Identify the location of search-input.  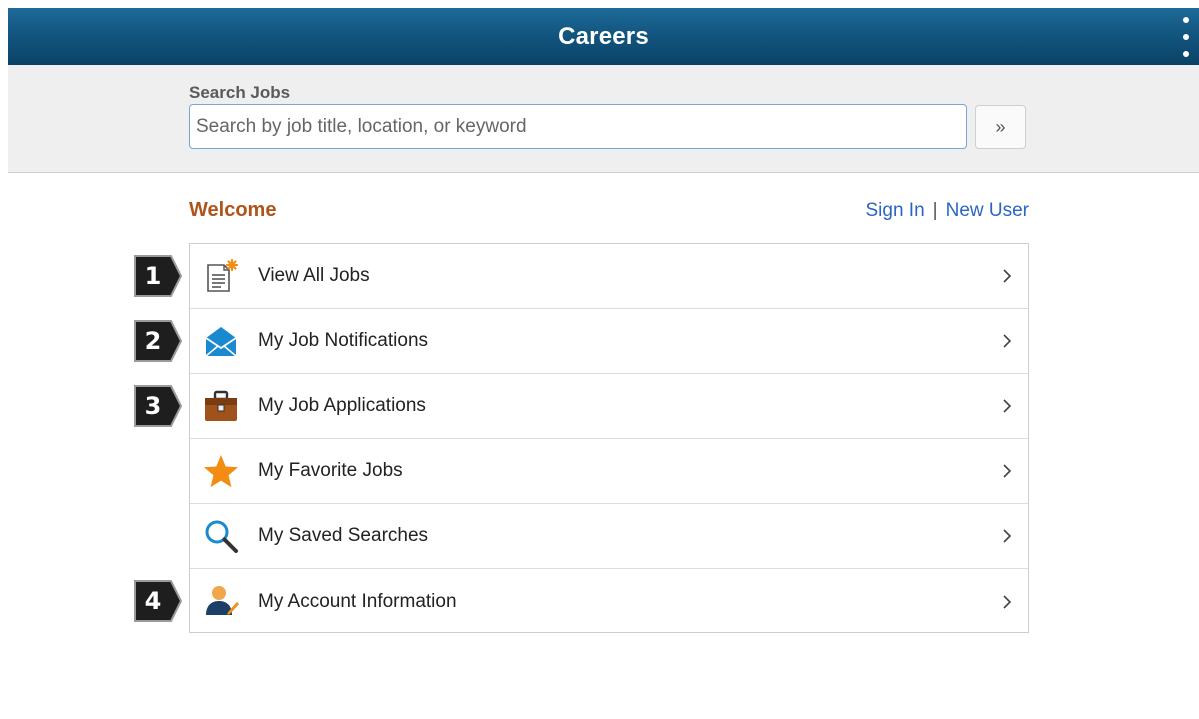
(578, 126).